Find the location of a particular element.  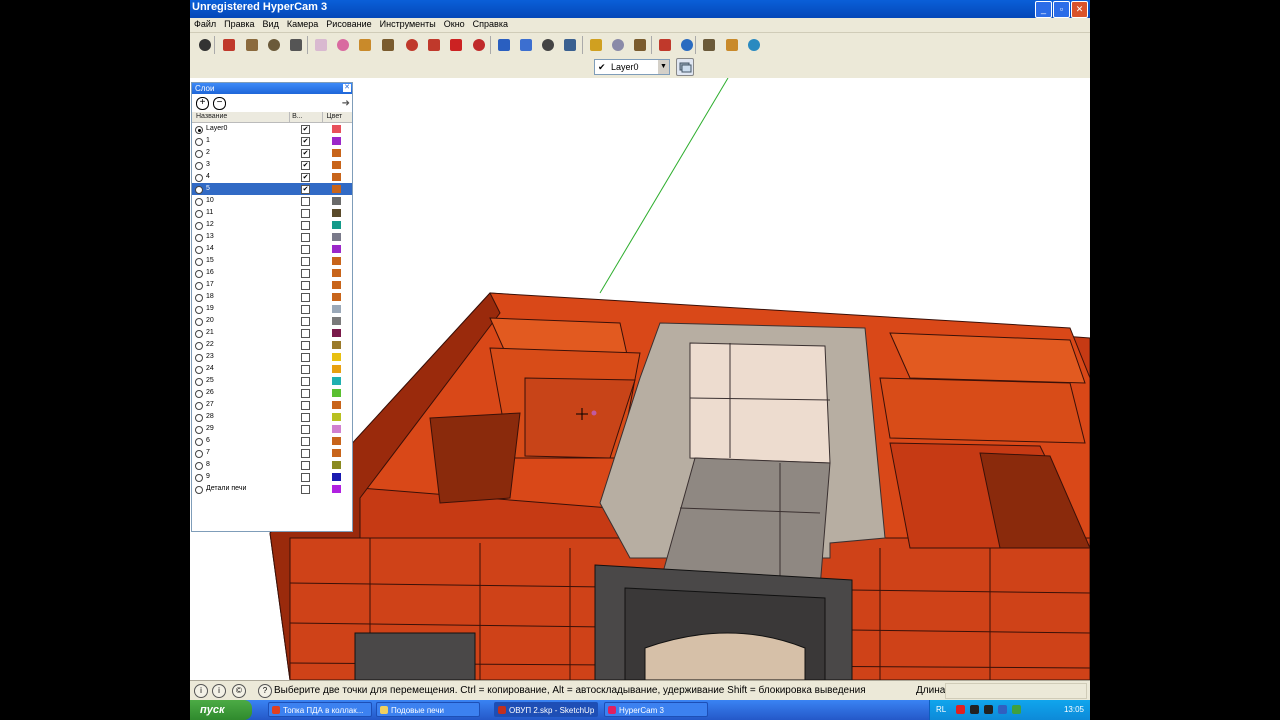

menu-tools: Инструменты is located at coordinates (408, 25).